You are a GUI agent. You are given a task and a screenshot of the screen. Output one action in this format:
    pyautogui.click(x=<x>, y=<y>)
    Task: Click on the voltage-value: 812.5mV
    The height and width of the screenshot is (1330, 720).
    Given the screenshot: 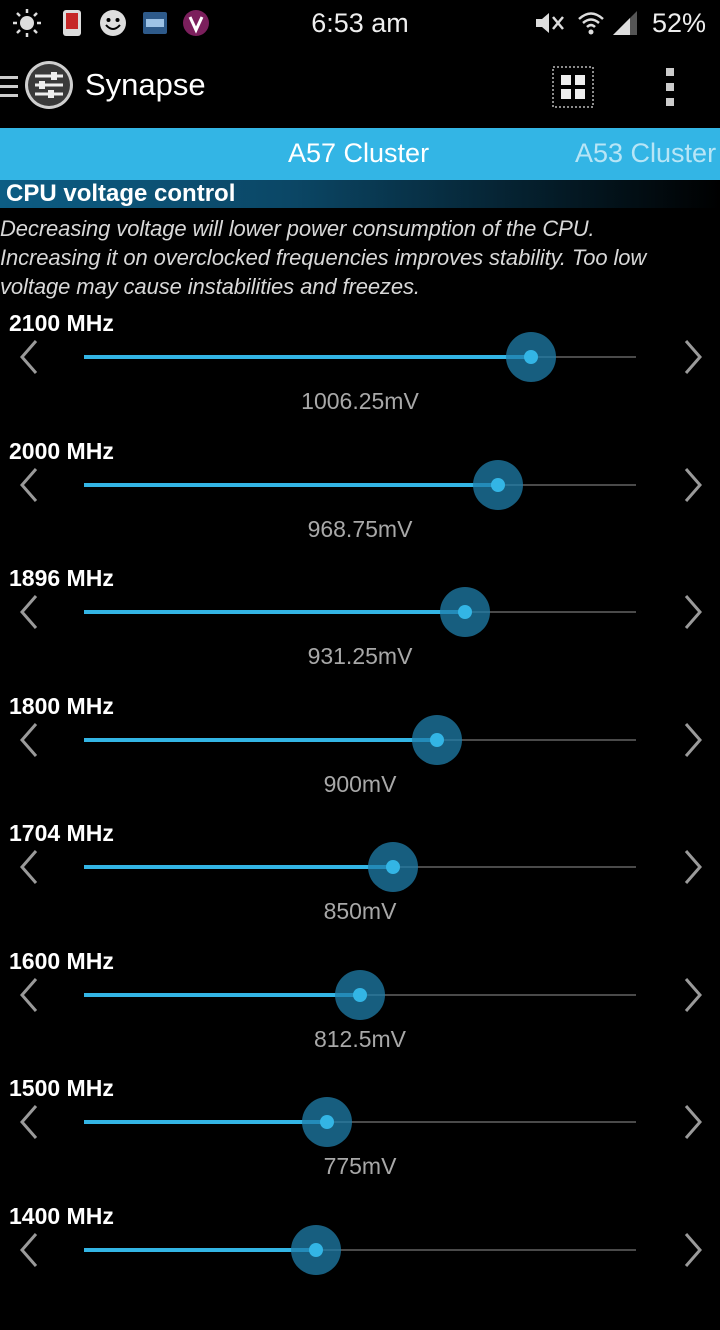 What is the action you would take?
    pyautogui.click(x=360, y=1038)
    